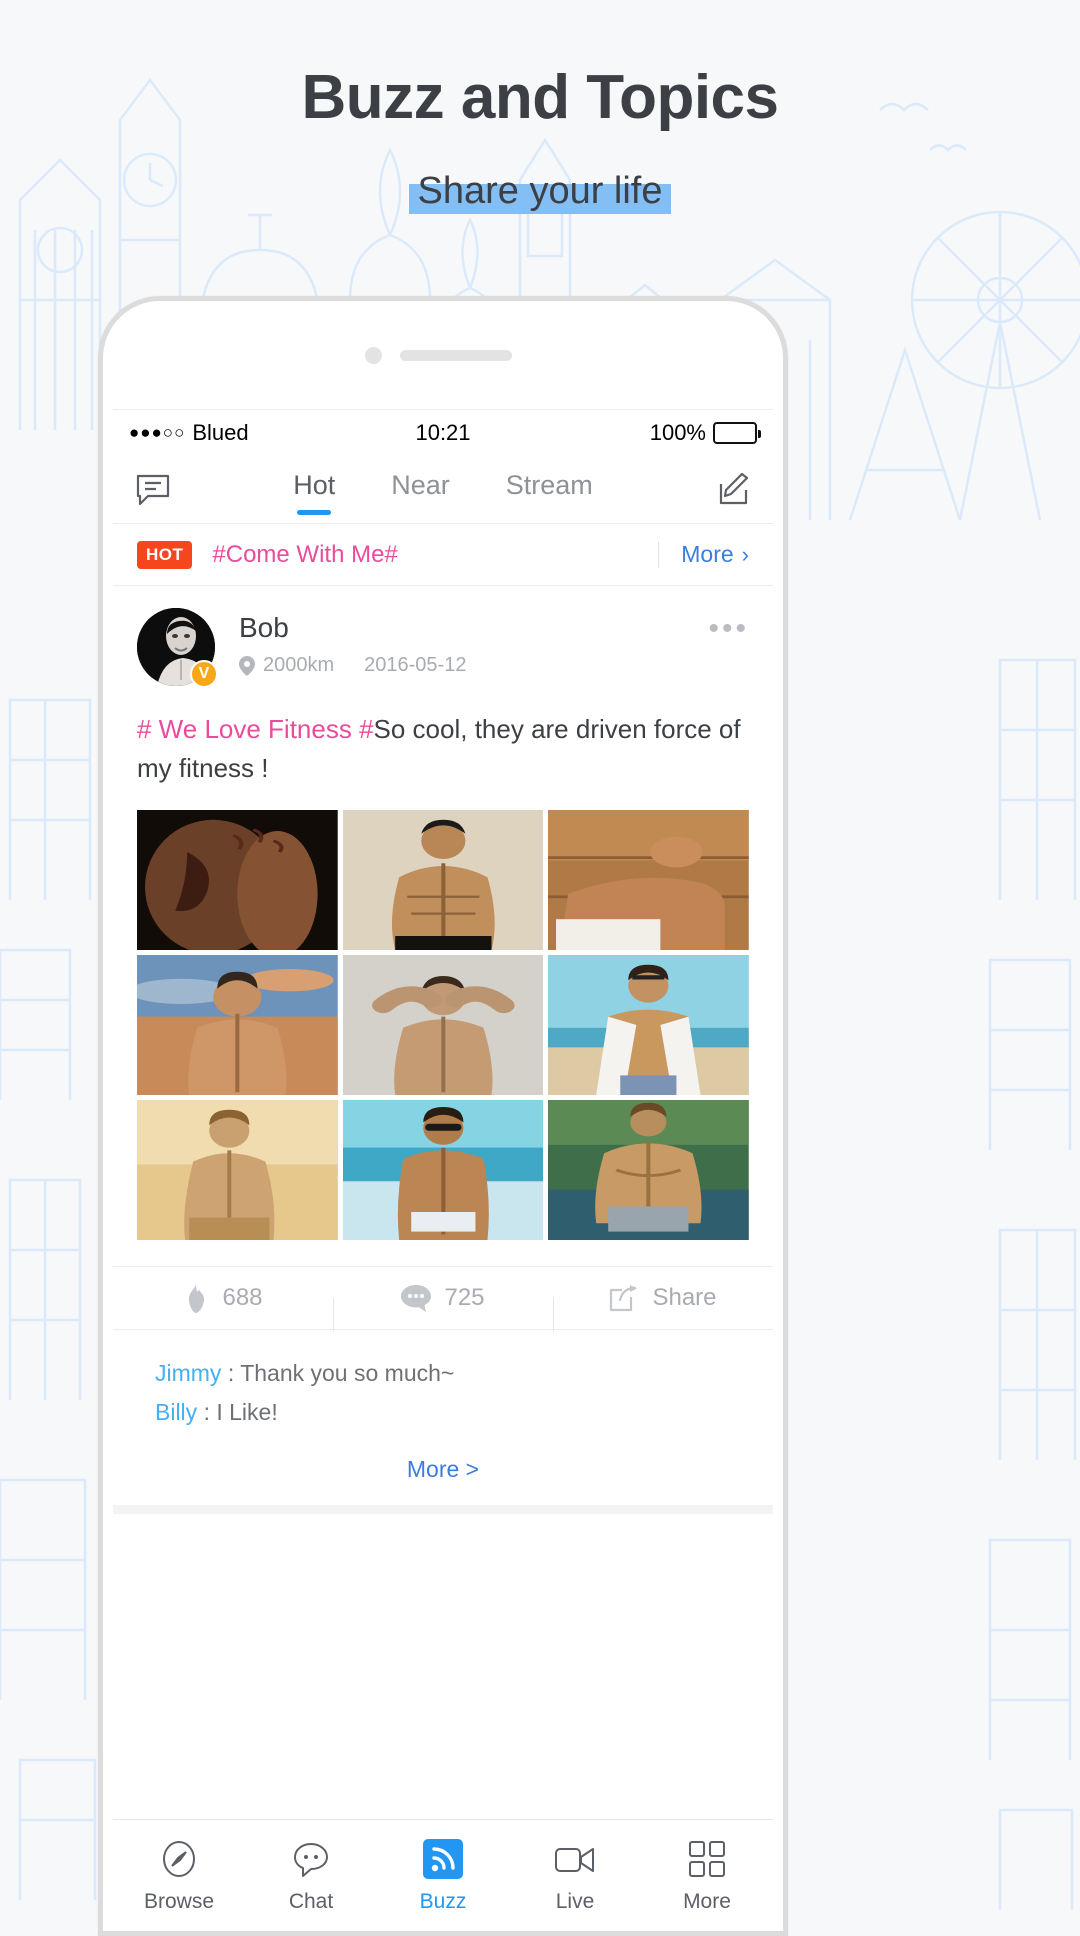  What do you see at coordinates (707, 1859) in the screenshot?
I see `grid-icon` at bounding box center [707, 1859].